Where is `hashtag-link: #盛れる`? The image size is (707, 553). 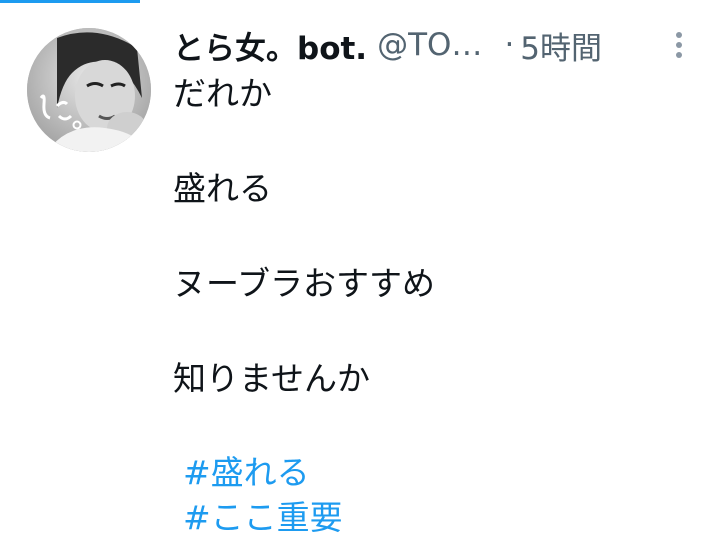 hashtag-link: #盛れる is located at coordinates (435, 472).